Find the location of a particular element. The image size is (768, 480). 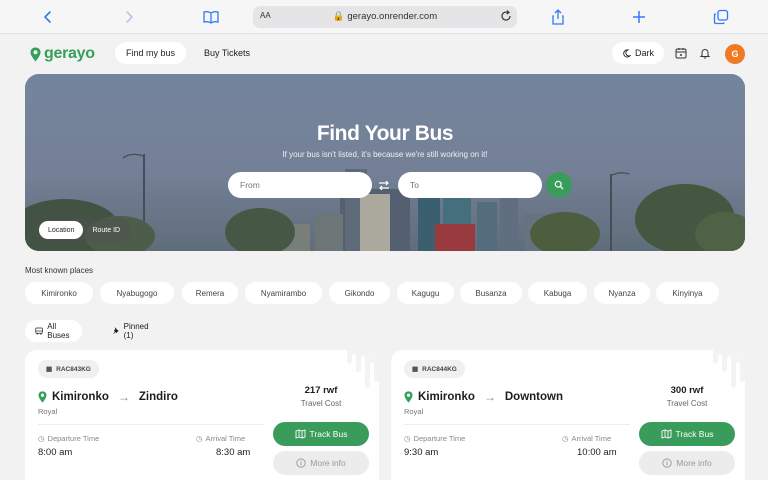

search-mode-toggle: Location Route ID is located at coordinates (84, 230).